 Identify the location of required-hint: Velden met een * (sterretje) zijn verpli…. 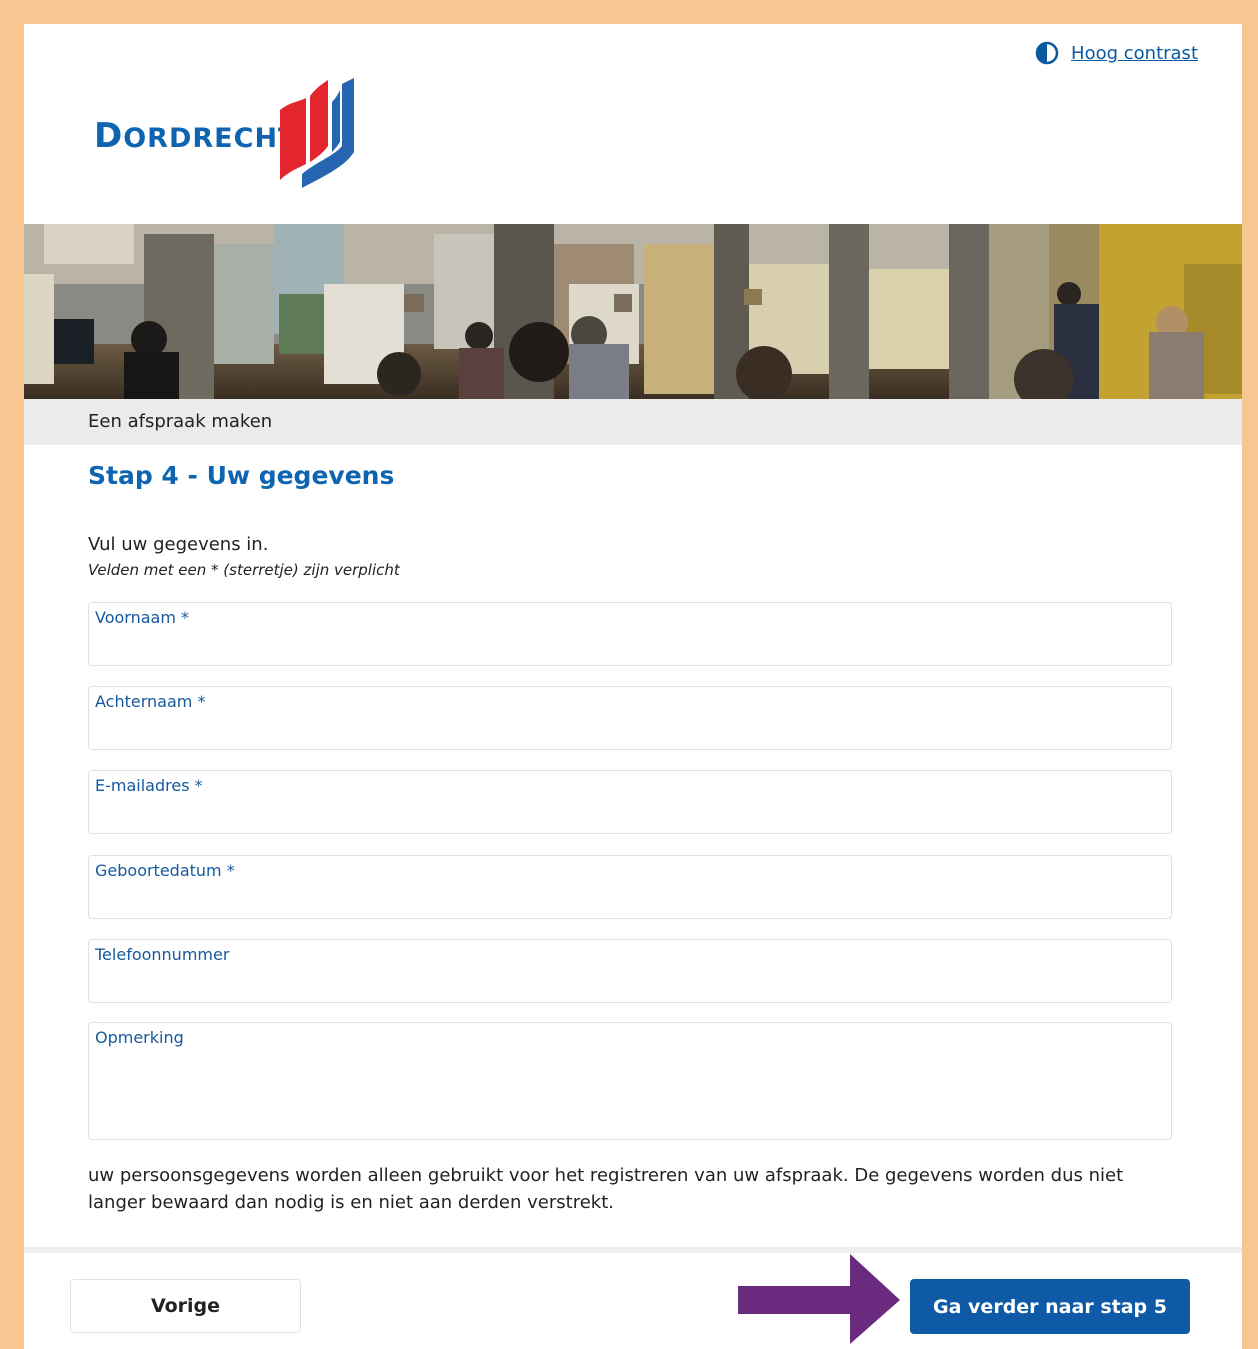
(244, 570).